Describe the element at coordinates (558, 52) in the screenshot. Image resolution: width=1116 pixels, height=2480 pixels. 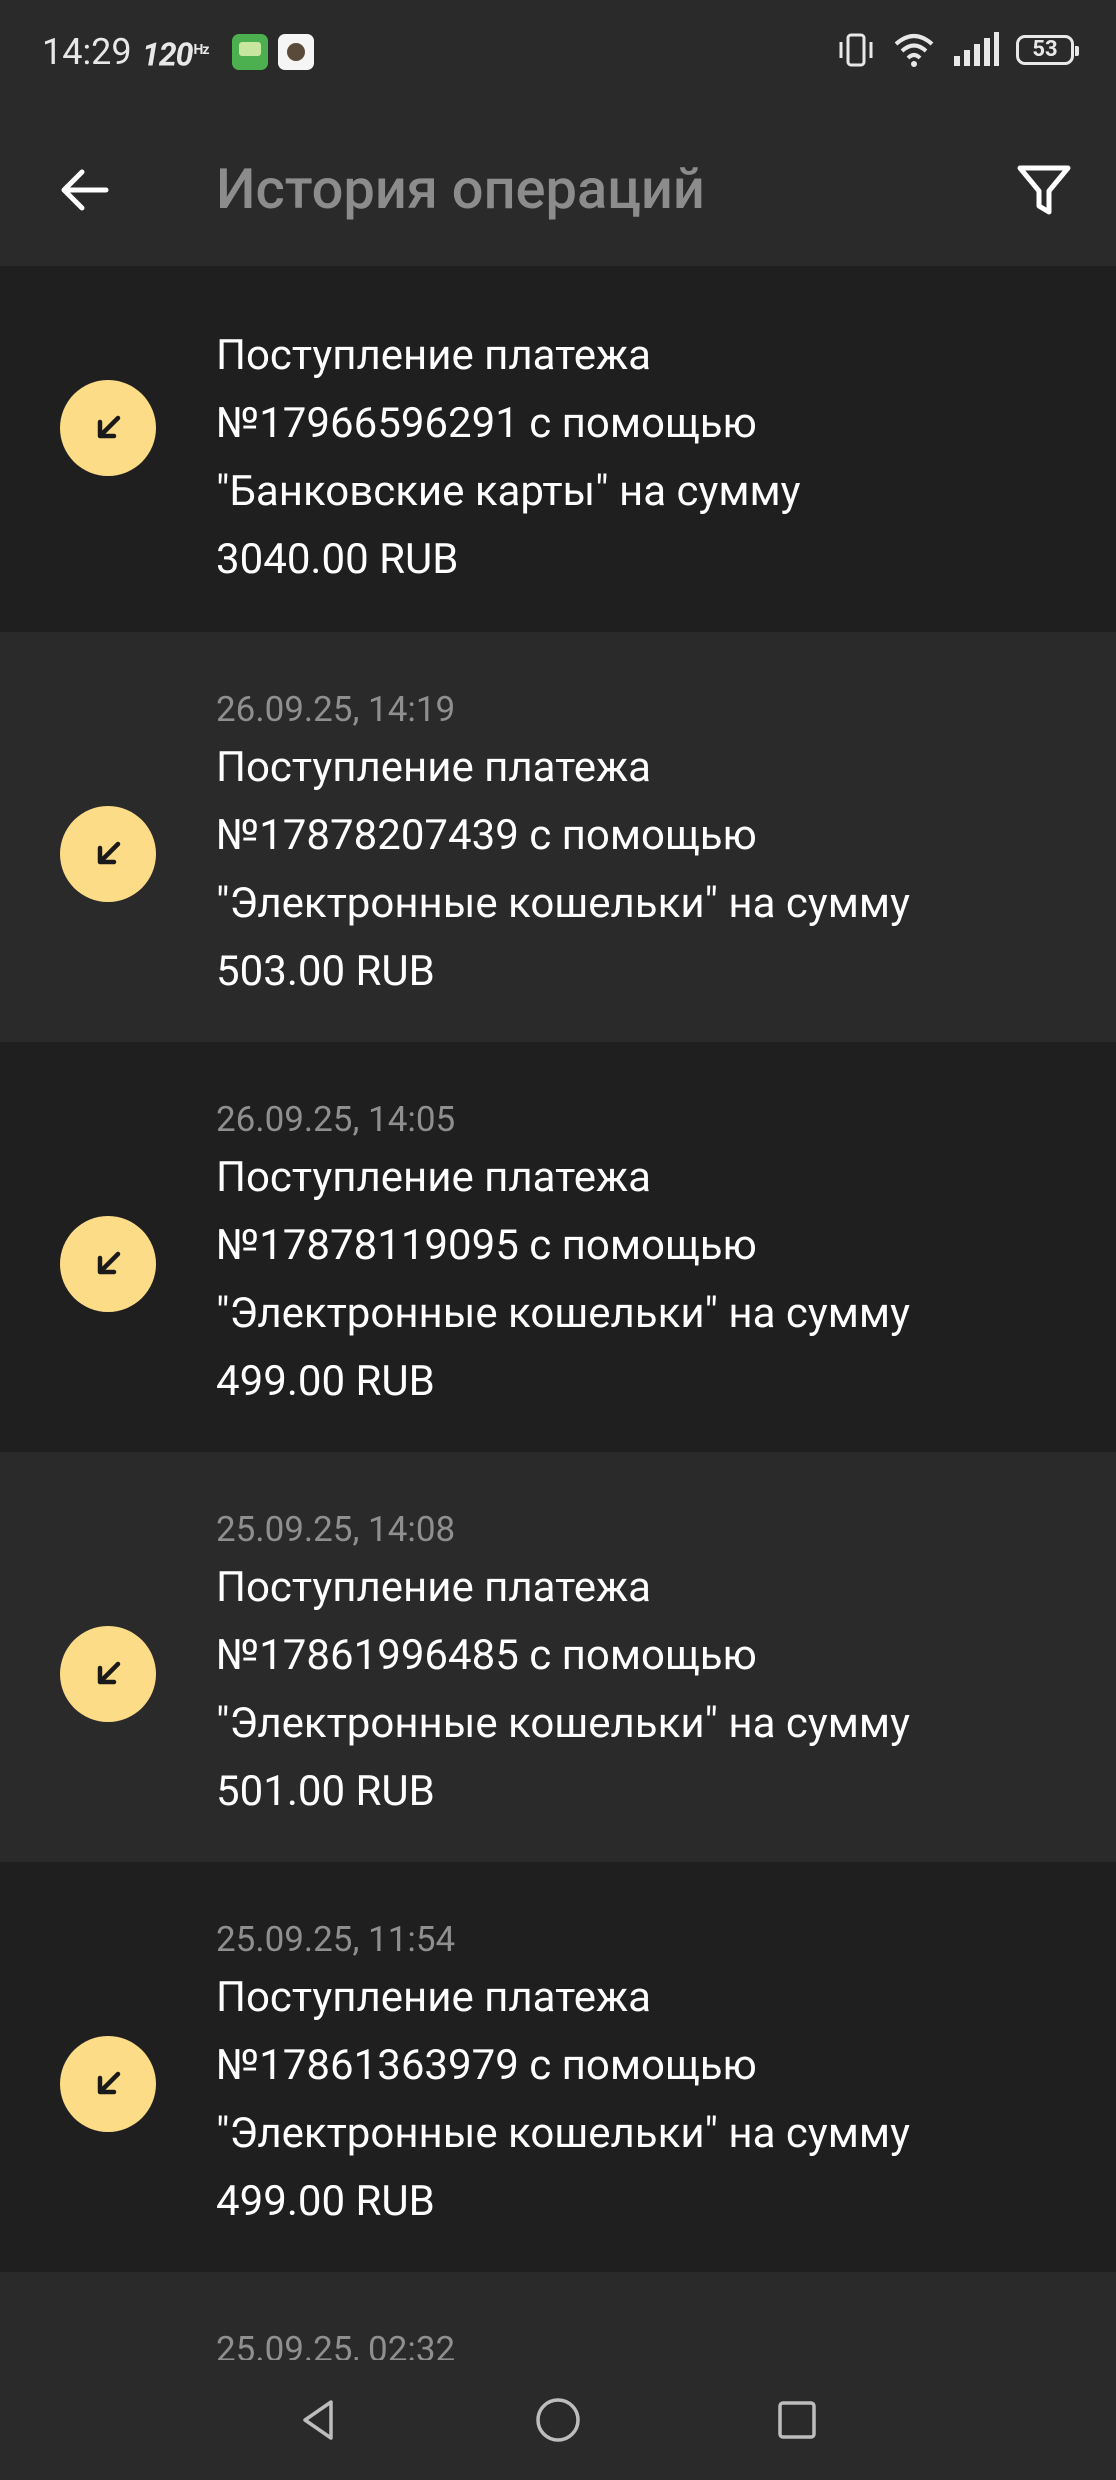
I see `status-bar: 14:29 120Hz 53` at that location.